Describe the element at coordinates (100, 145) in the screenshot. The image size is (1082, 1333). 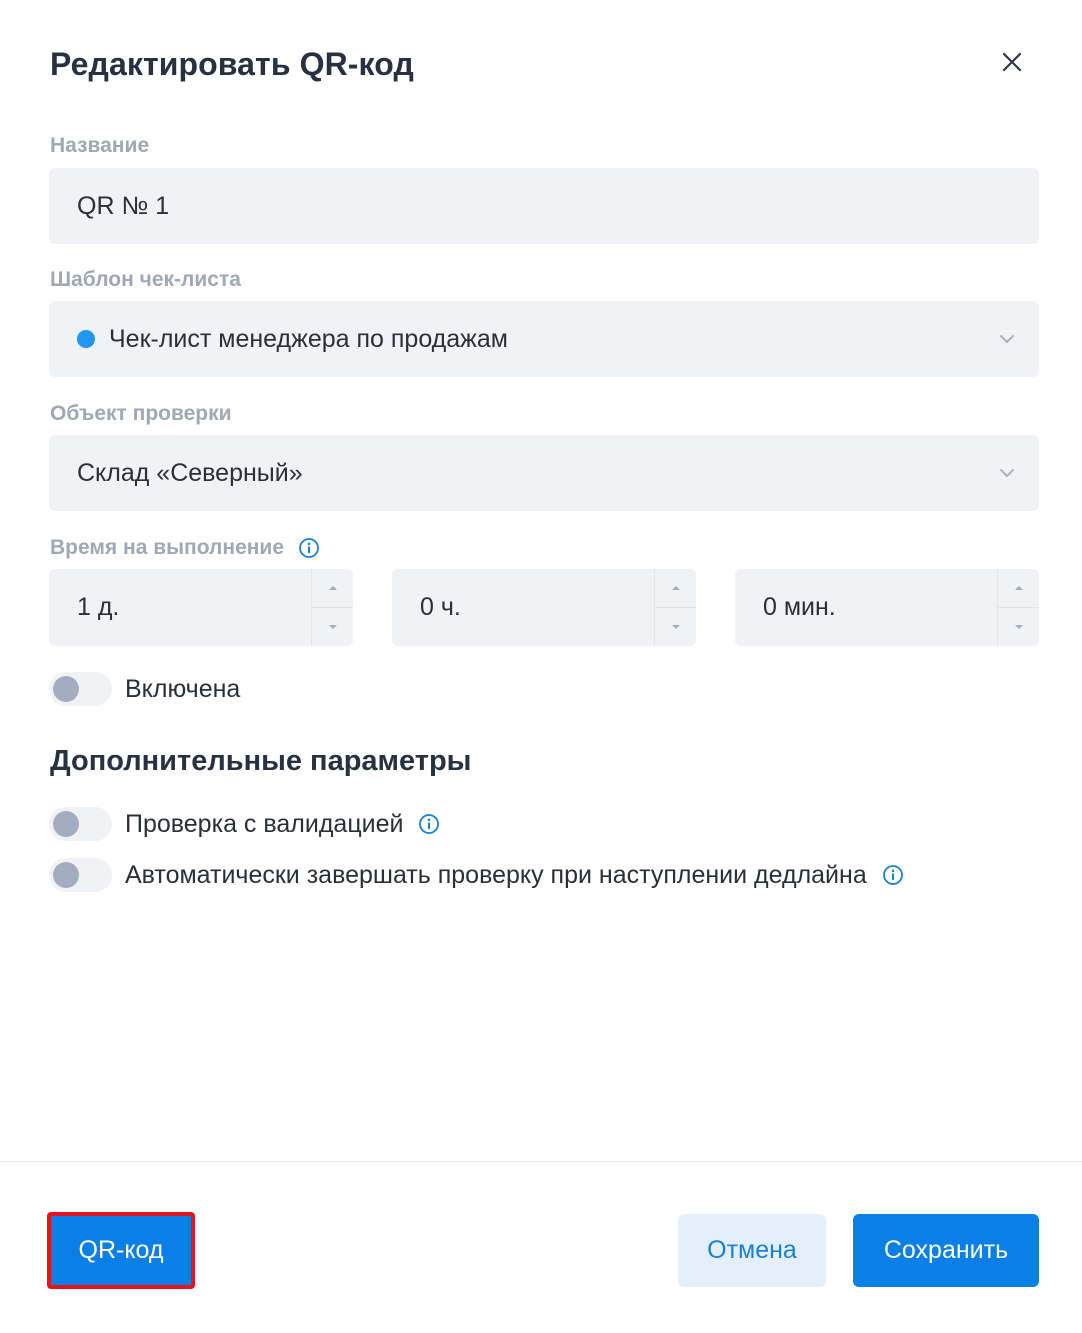
I see `name-label: Название` at that location.